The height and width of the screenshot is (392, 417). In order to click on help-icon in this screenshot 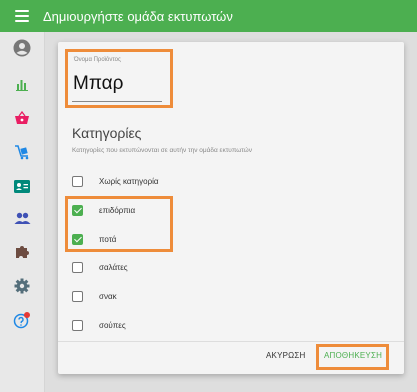, I will do `click(22, 320)`.